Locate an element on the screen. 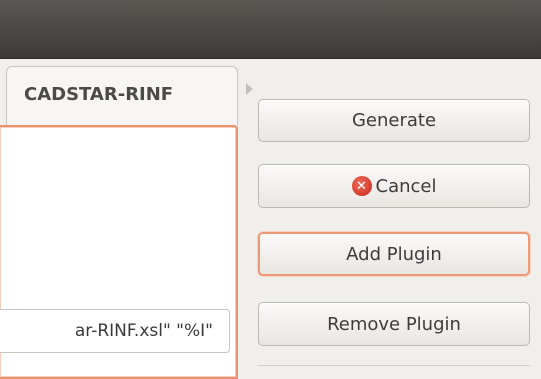  cancel-button-label: Cancel is located at coordinates (406, 186).